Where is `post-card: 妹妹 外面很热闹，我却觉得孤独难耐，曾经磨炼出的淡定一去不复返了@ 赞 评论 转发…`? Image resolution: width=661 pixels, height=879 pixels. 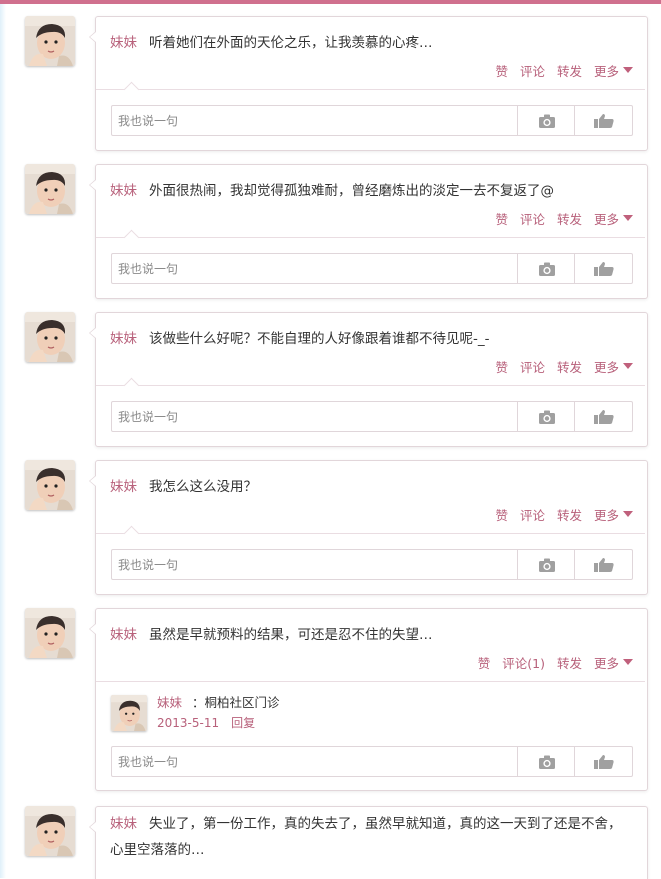
post-card: 妹妹 外面很热闹，我却觉得孤独难耐，曾经磨炼出的淡定一去不复返了@ 赞 评论 转发… is located at coordinates (368, 231).